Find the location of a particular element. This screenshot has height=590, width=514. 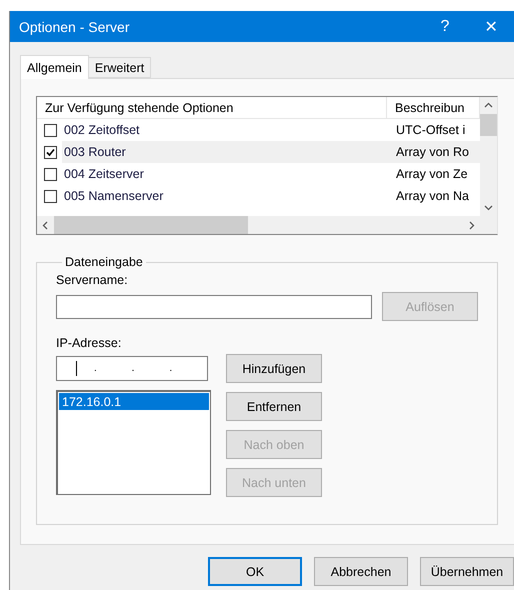

dialog-button: OK is located at coordinates (255, 571).